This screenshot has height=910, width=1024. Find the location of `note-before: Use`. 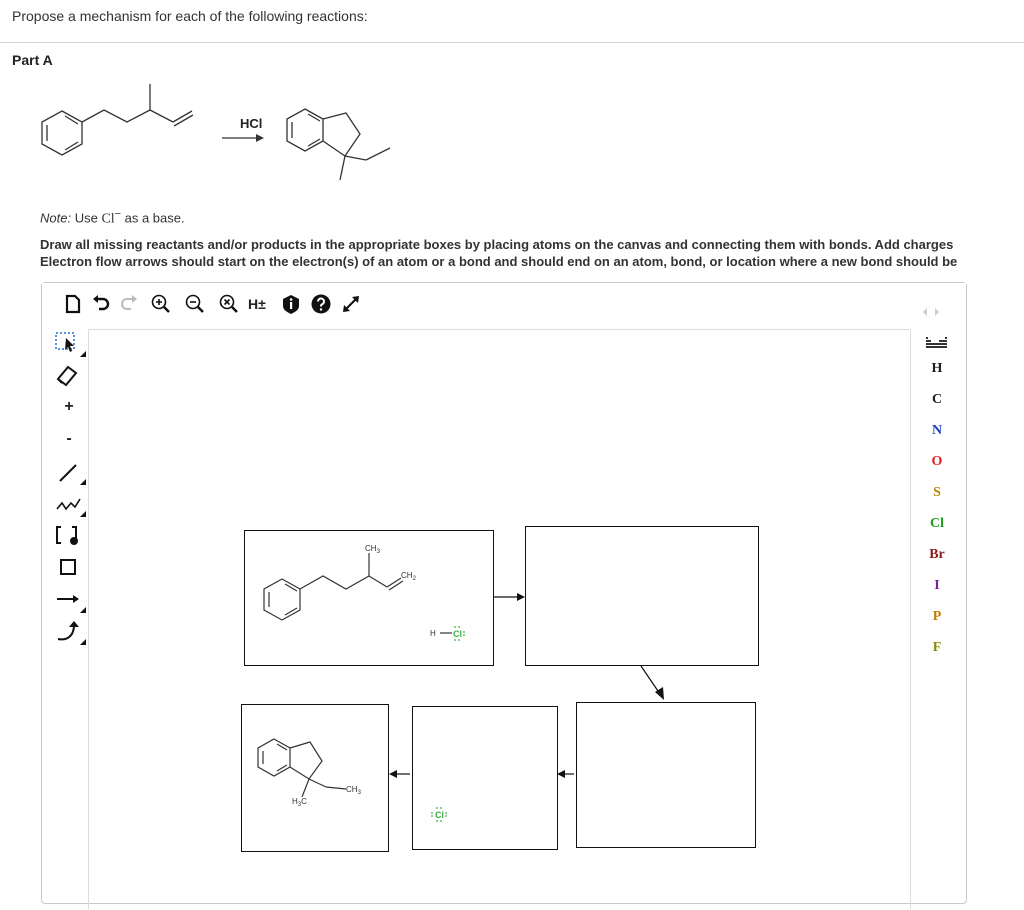

note-before: Use is located at coordinates (88, 218).